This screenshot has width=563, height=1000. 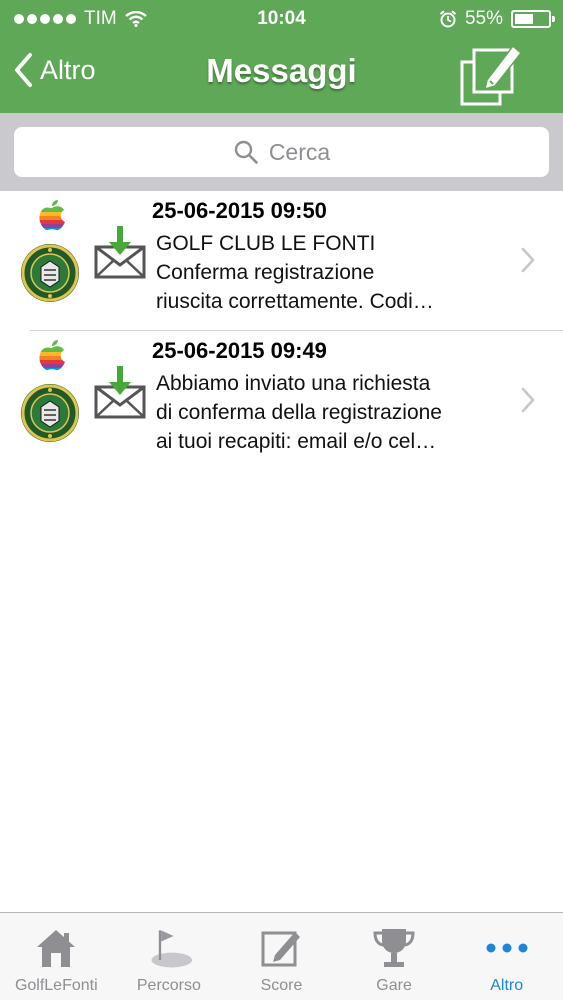 What do you see at coordinates (394, 948) in the screenshot?
I see `trophy-icon` at bounding box center [394, 948].